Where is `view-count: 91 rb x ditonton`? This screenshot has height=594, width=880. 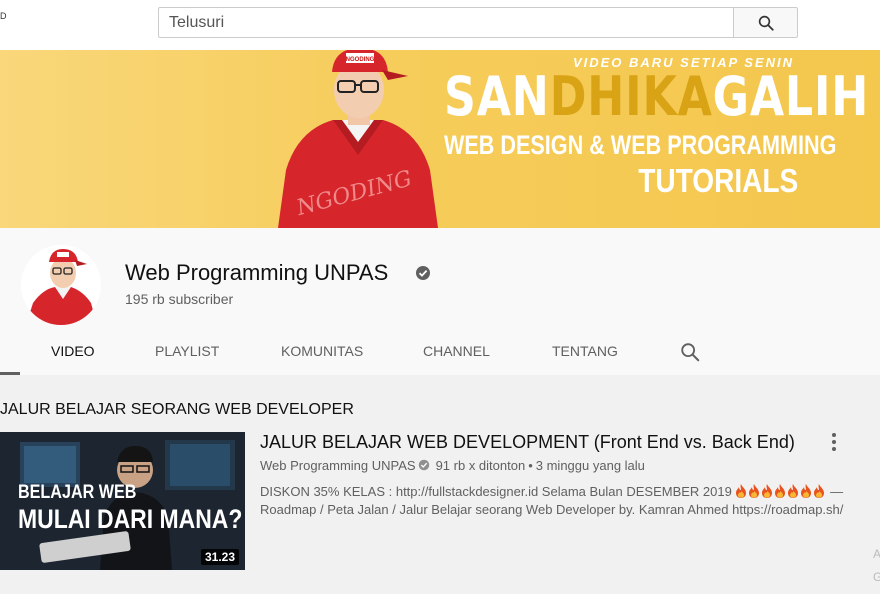
view-count: 91 rb x ditonton is located at coordinates (480, 465).